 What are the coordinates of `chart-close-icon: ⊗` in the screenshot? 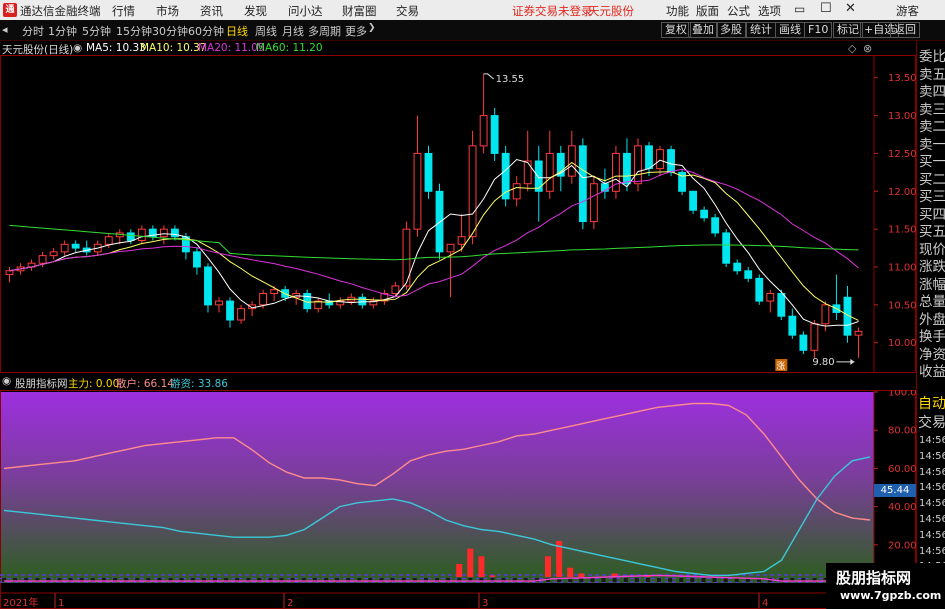 It's located at (867, 48).